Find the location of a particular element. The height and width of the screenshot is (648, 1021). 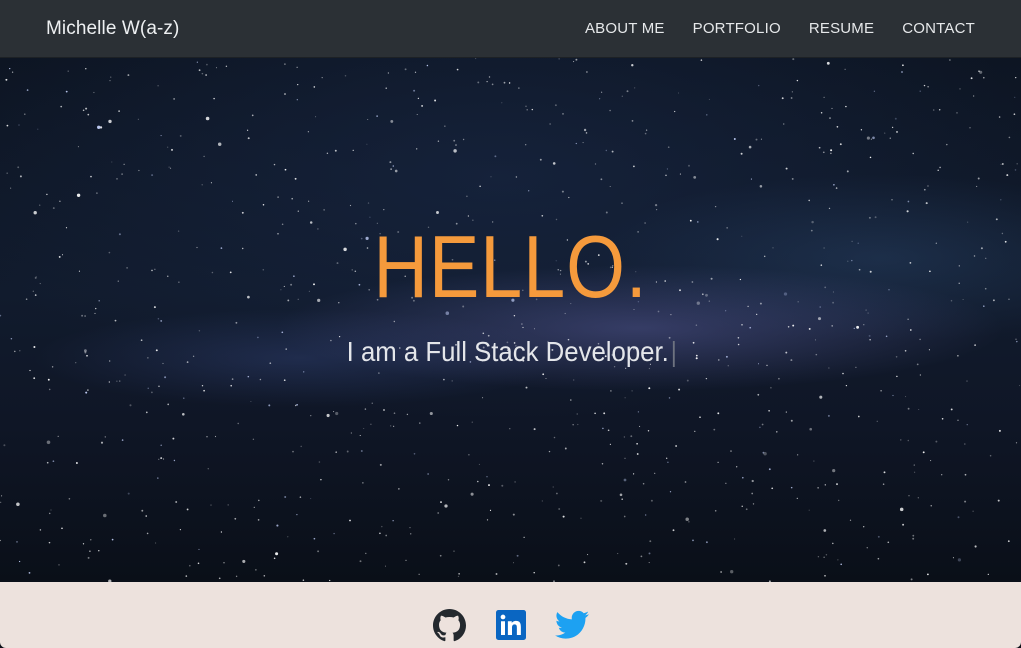

nav-links: ABOUT ME PORTFOLIO RESUME CONTACT is located at coordinates (780, 28).